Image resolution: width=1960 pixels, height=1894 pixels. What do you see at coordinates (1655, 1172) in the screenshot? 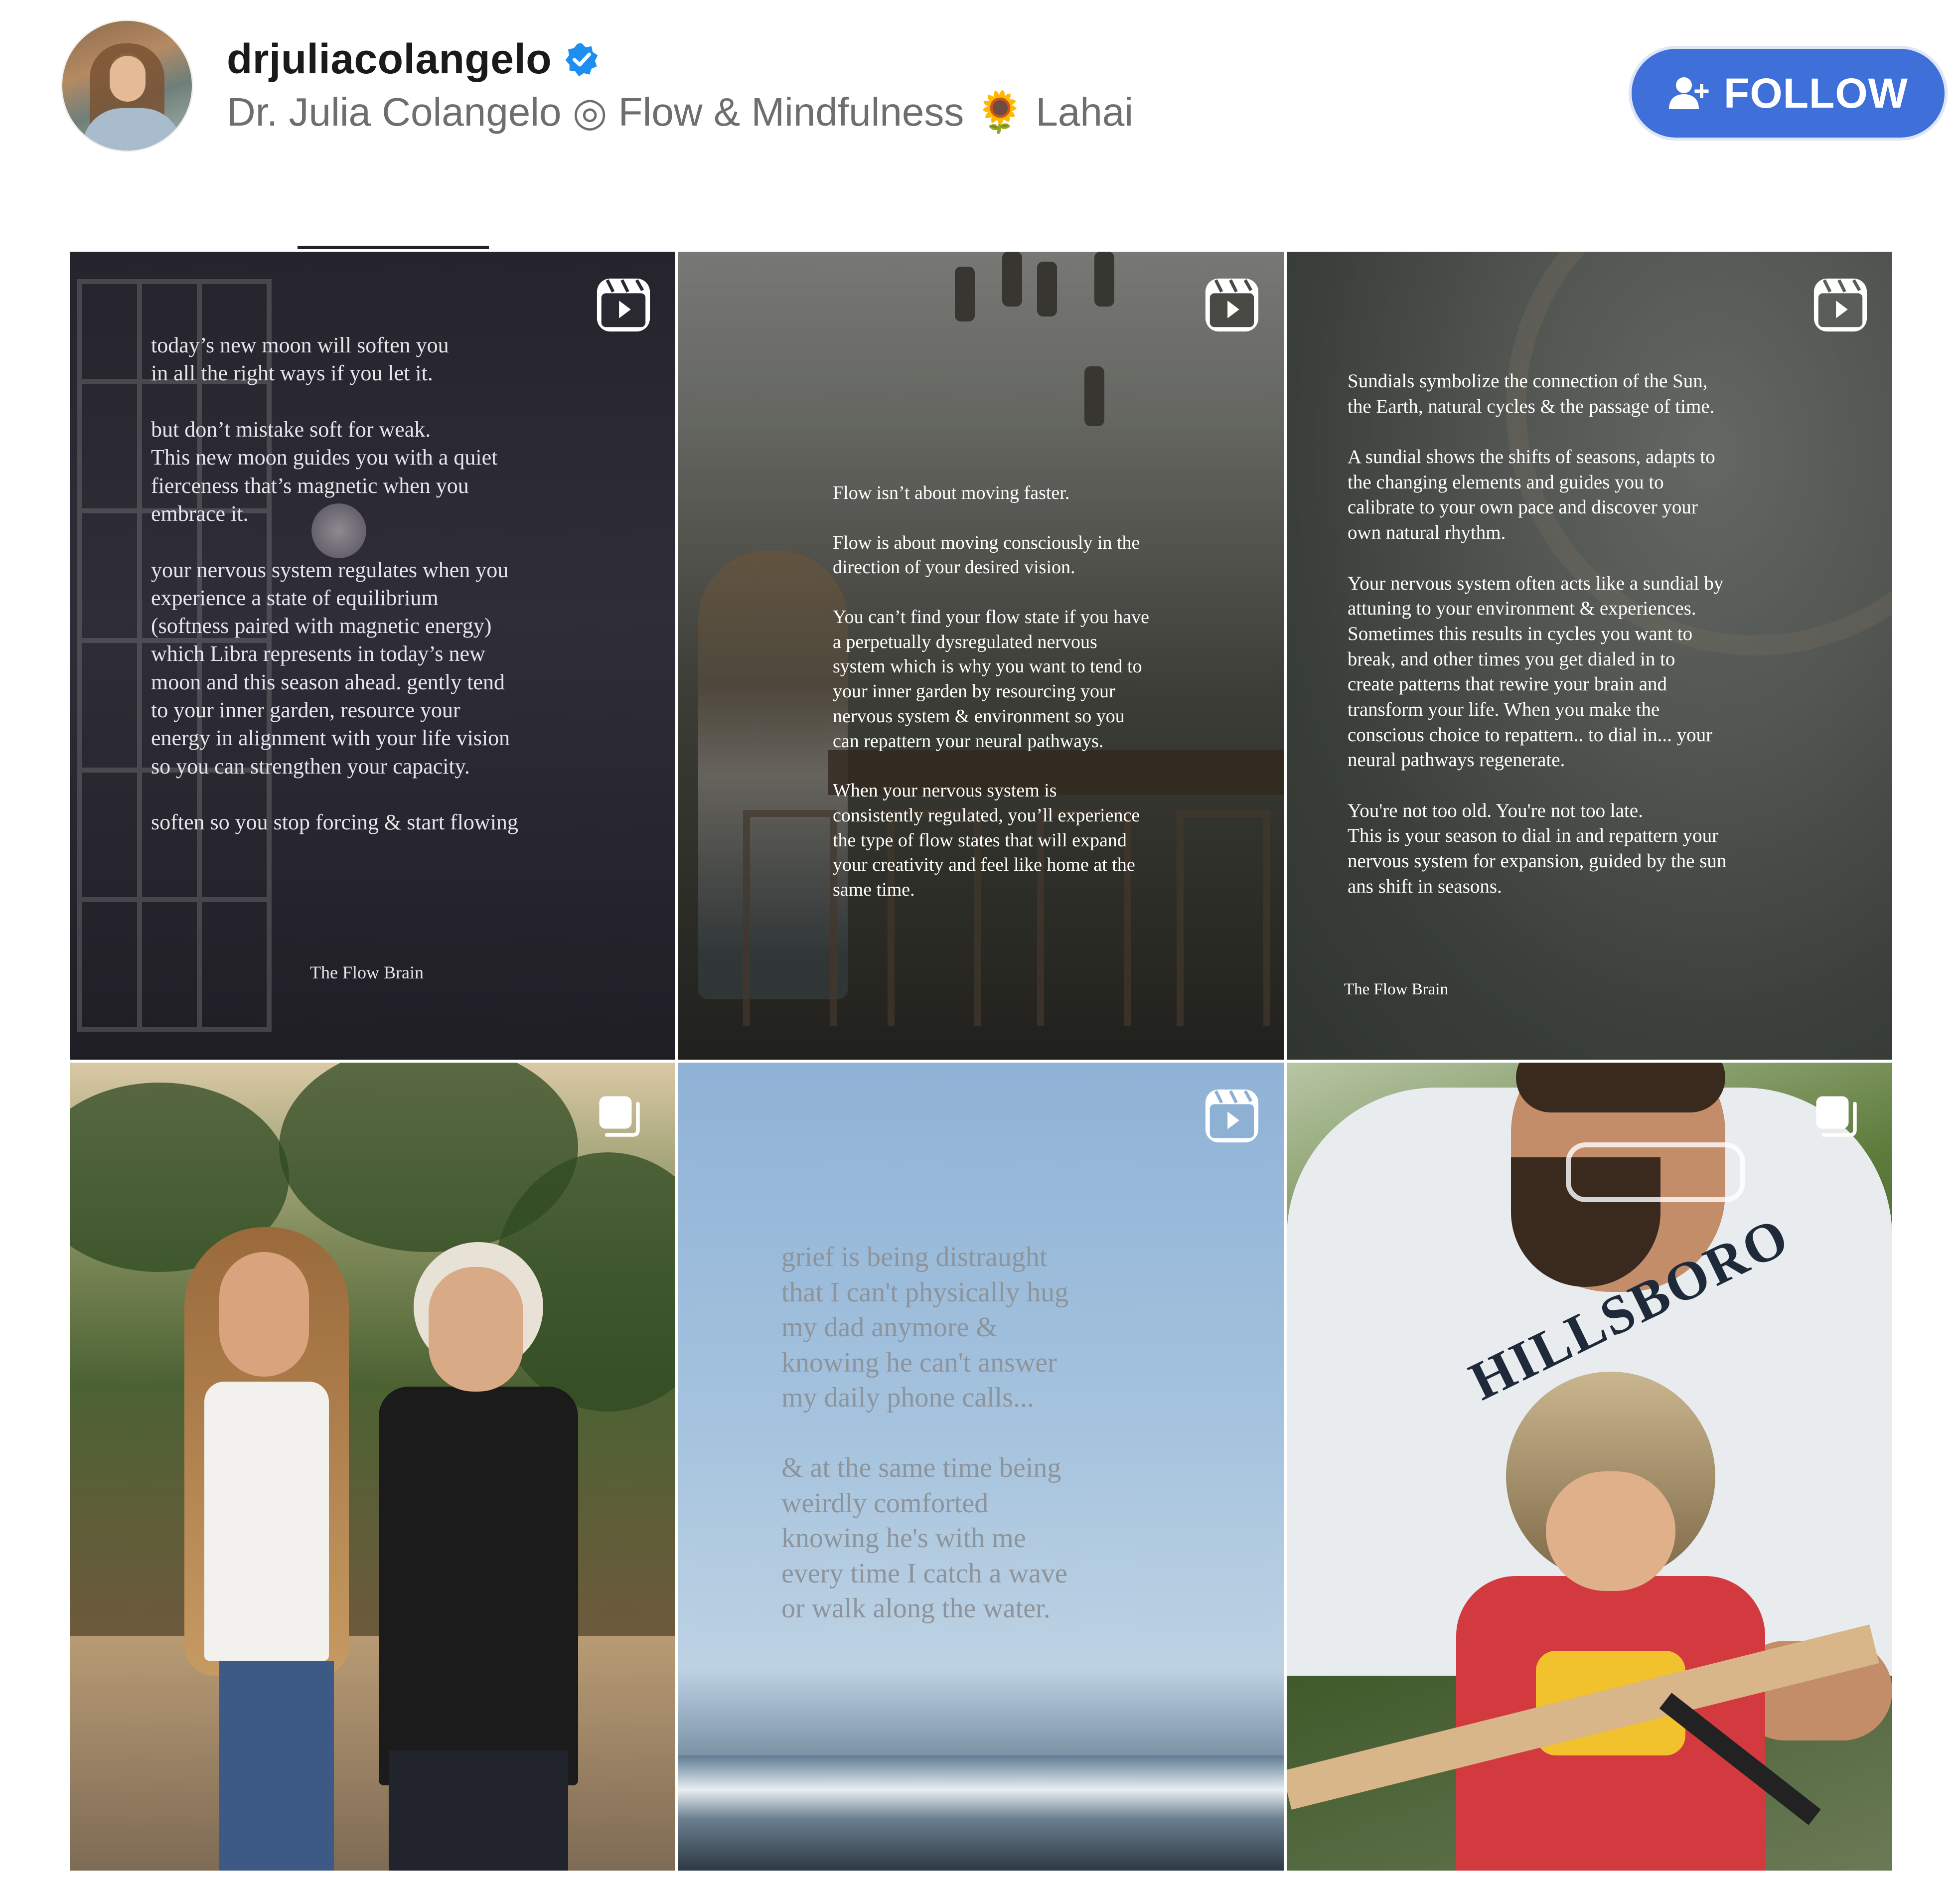
I see `man-glasses` at bounding box center [1655, 1172].